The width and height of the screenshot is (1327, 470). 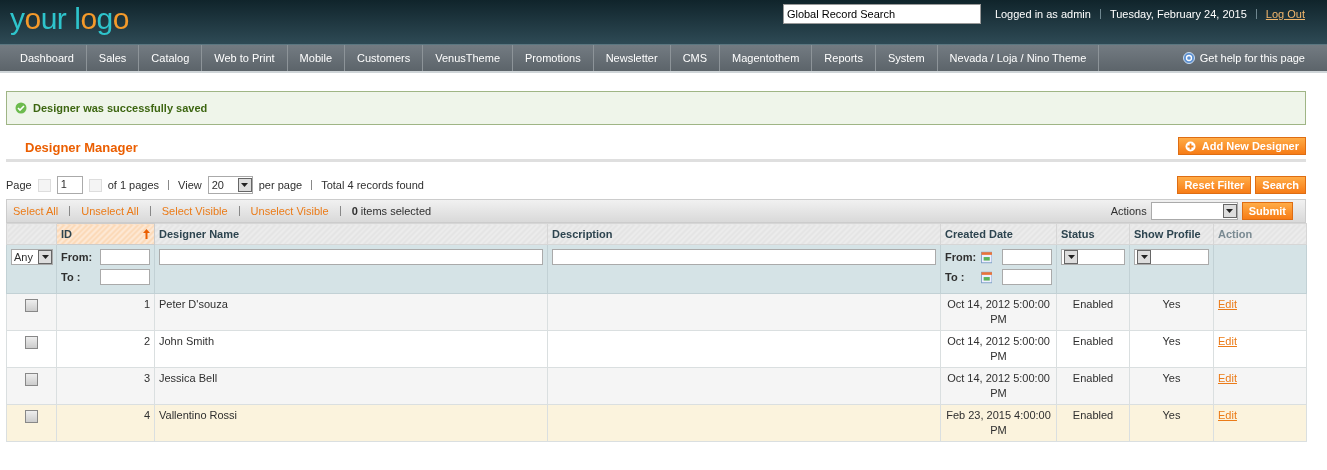 What do you see at coordinates (1178, 14) in the screenshot?
I see `date-text: Tuesday, February 24, 2015` at bounding box center [1178, 14].